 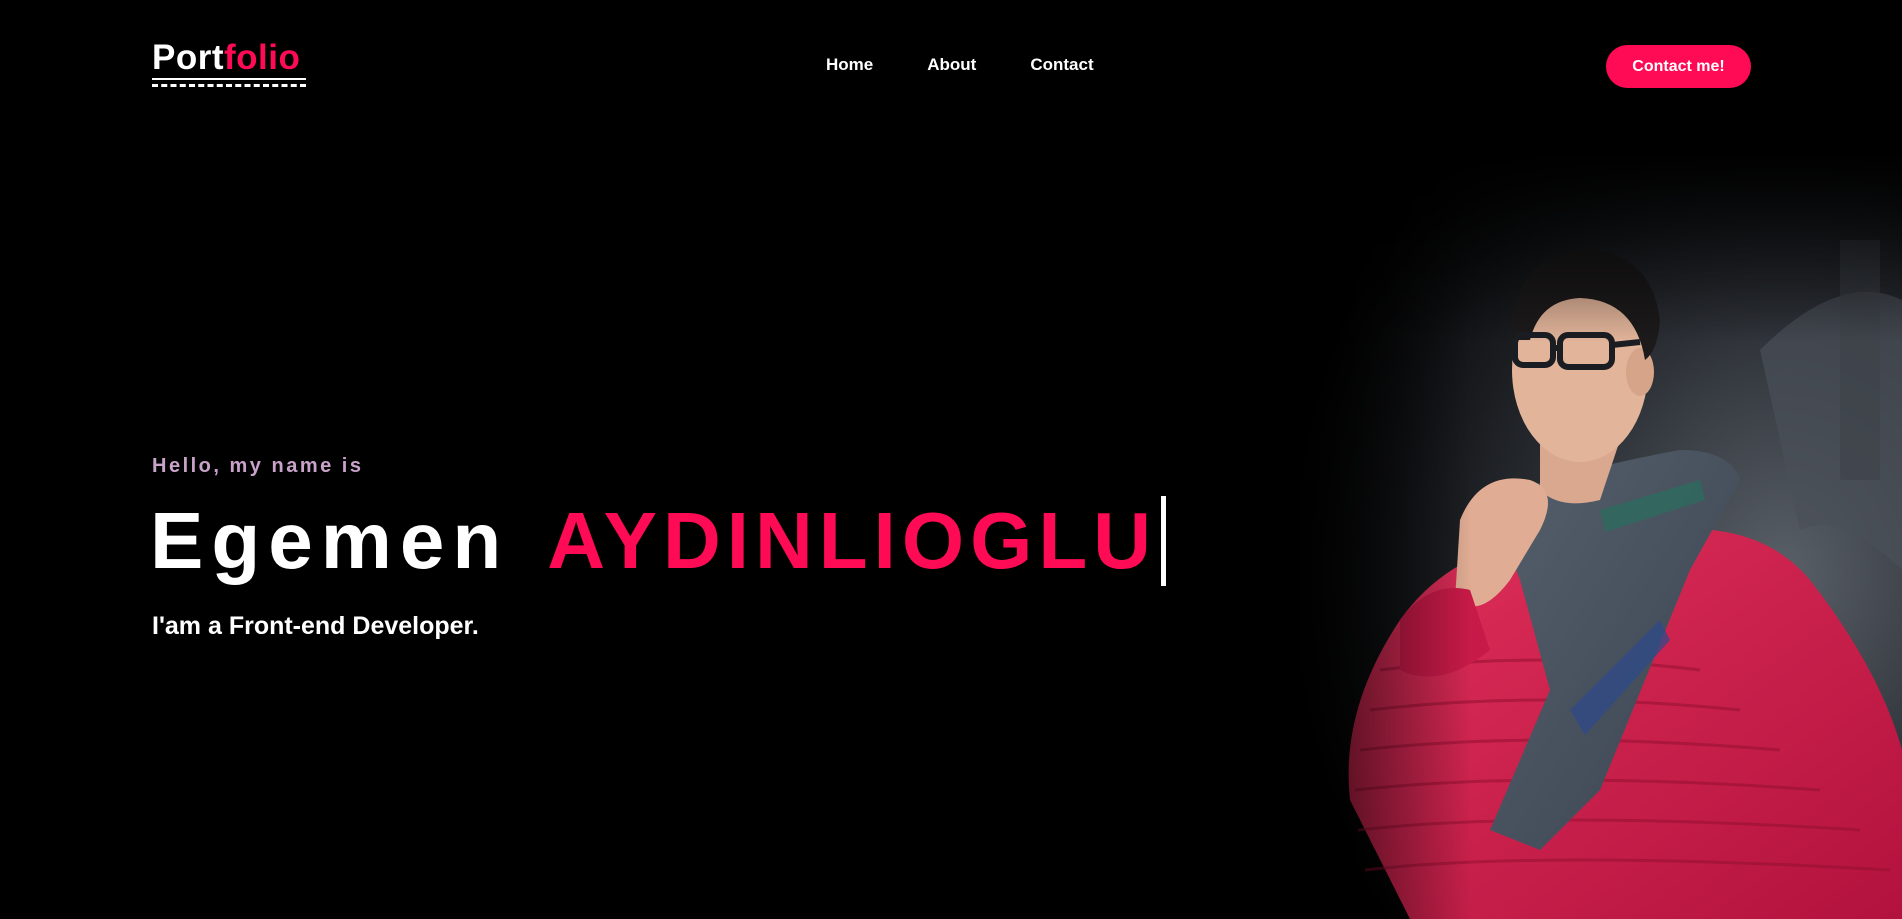 What do you see at coordinates (229, 85) in the screenshot?
I see `logo-dashed-underline` at bounding box center [229, 85].